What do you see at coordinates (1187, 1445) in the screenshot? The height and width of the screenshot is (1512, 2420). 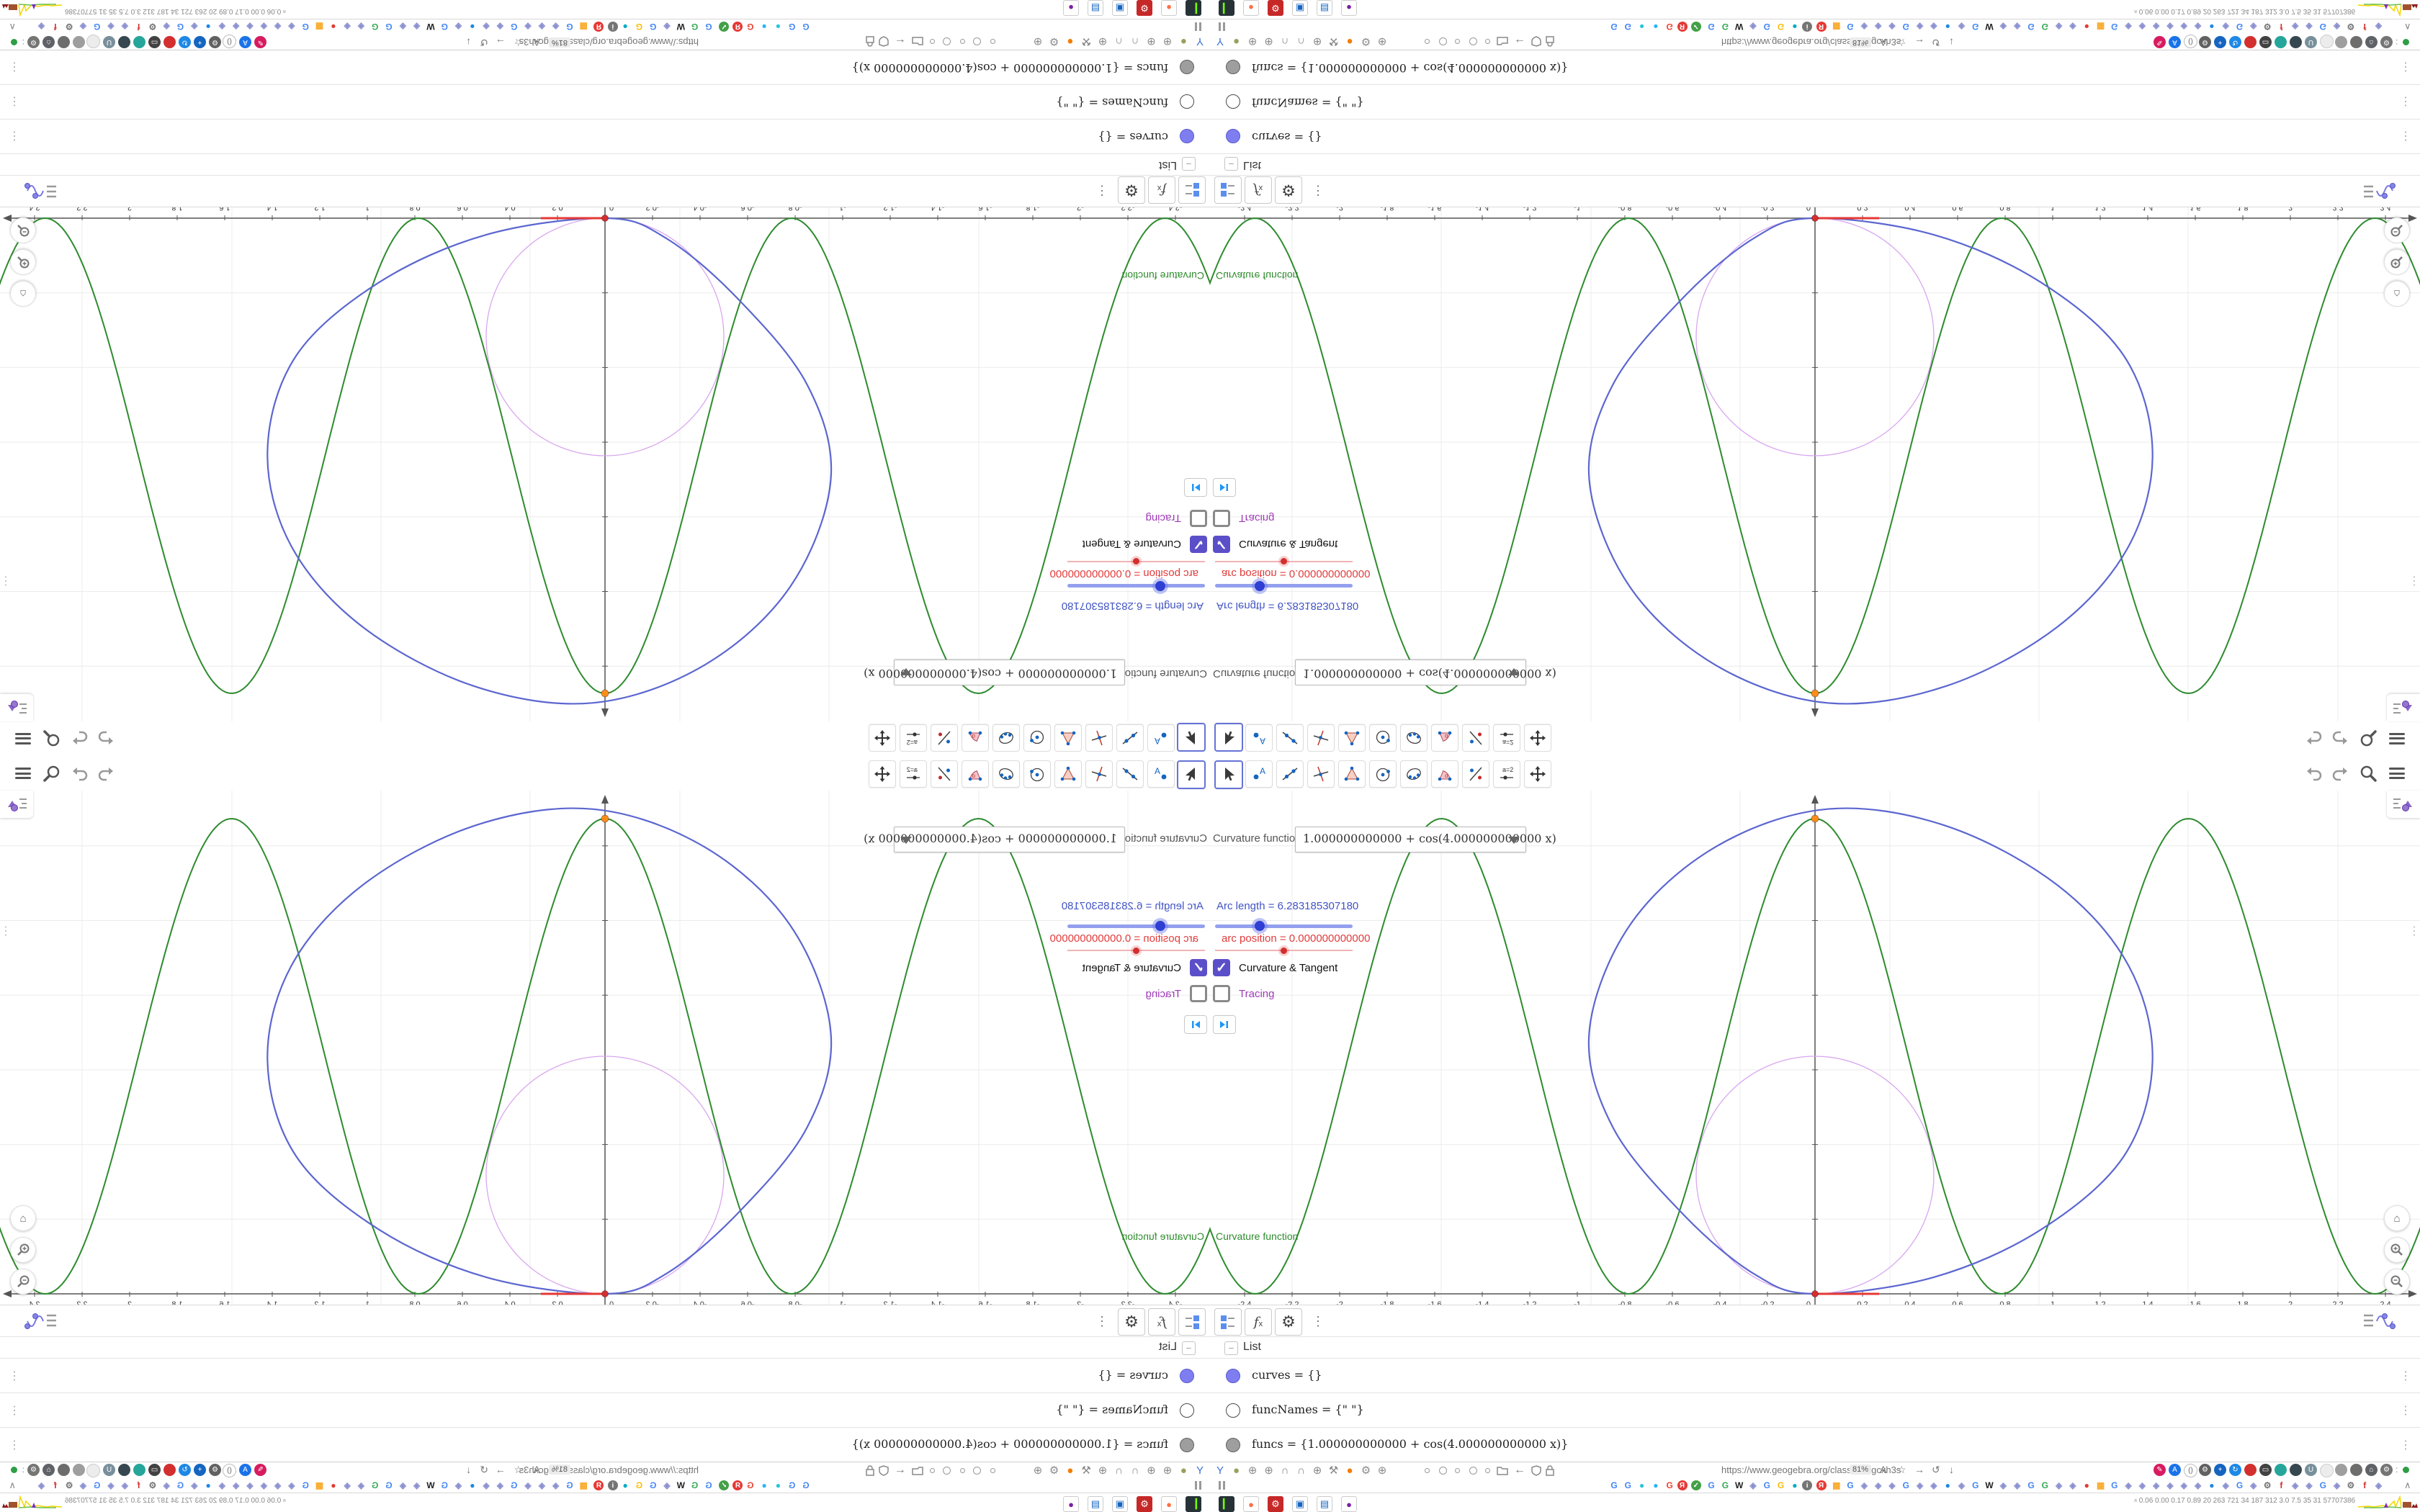 I see `visibility-marble` at bounding box center [1187, 1445].